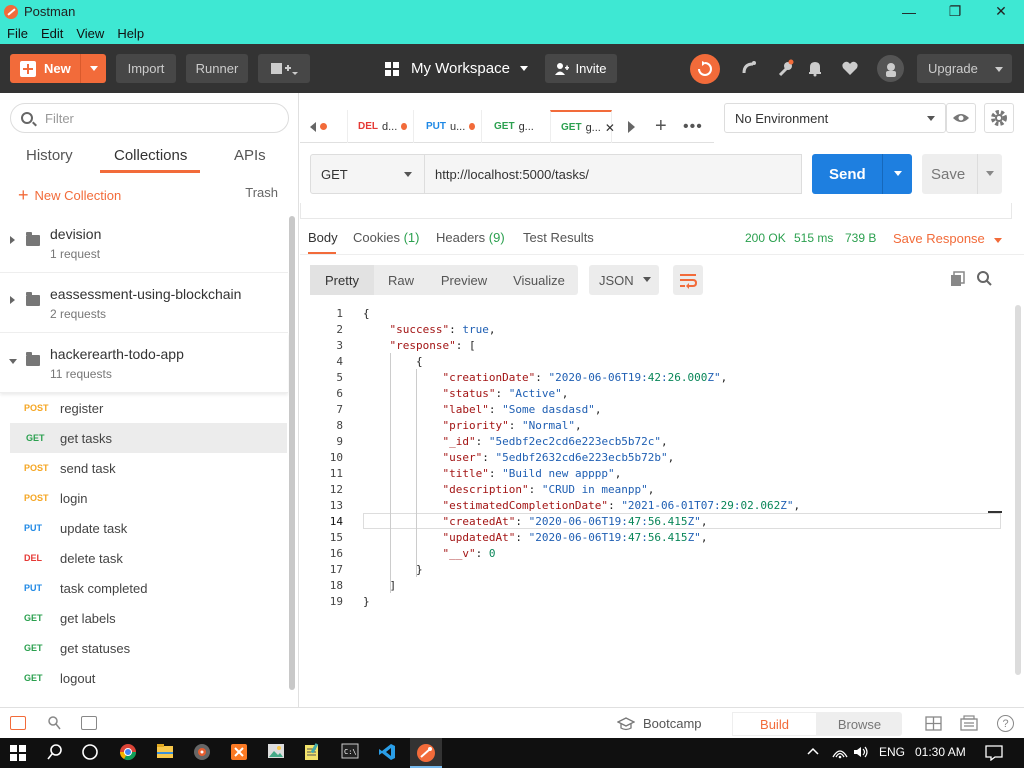 This screenshot has width=1024, height=768. I want to click on help-icon: ?, so click(1005, 723).